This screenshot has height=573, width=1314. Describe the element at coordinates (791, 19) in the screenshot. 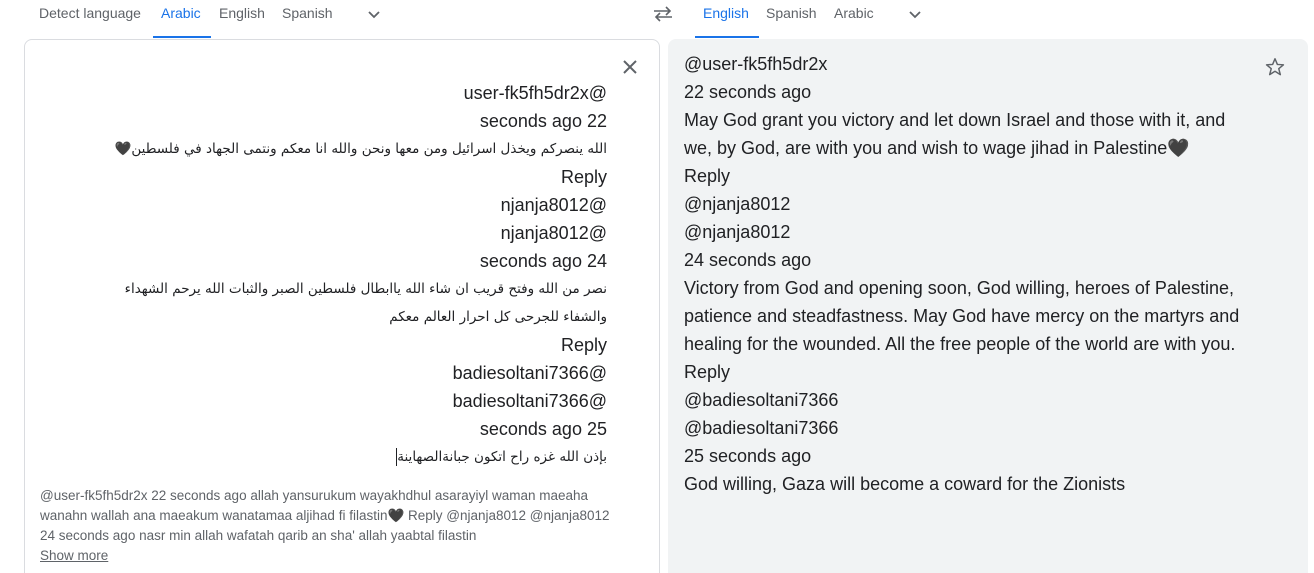

I see `tab-target-spanish: Spanish` at that location.